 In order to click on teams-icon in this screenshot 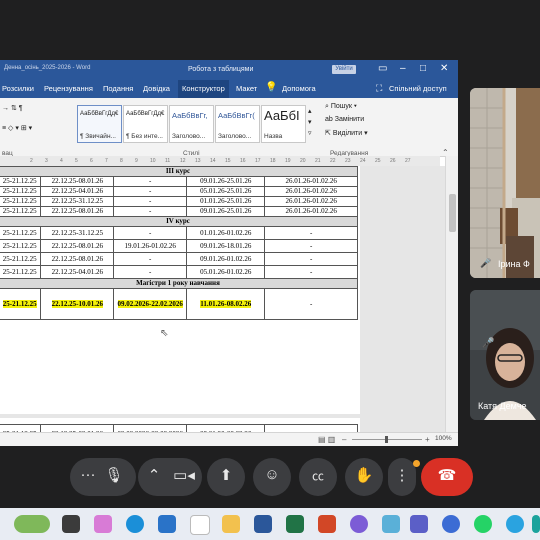, I will do `click(419, 524)`.